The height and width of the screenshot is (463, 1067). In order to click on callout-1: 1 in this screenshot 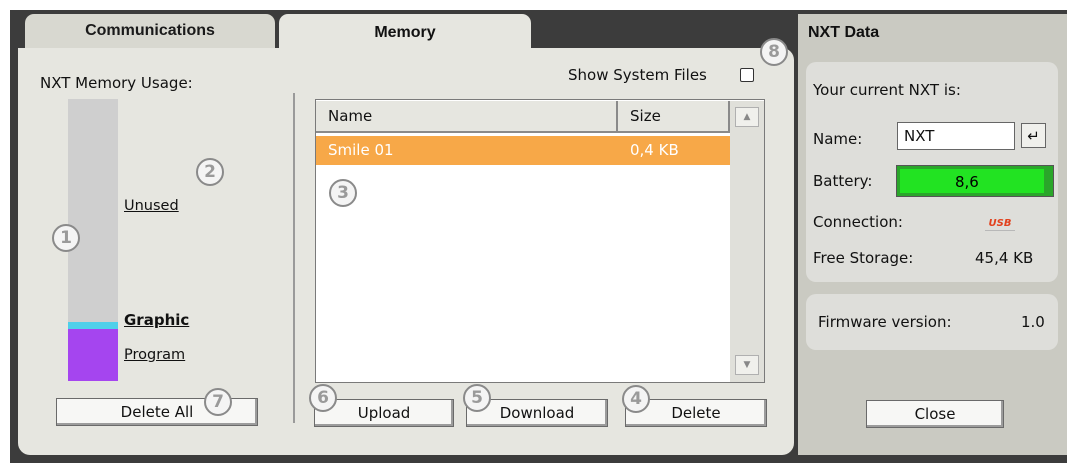, I will do `click(66, 238)`.